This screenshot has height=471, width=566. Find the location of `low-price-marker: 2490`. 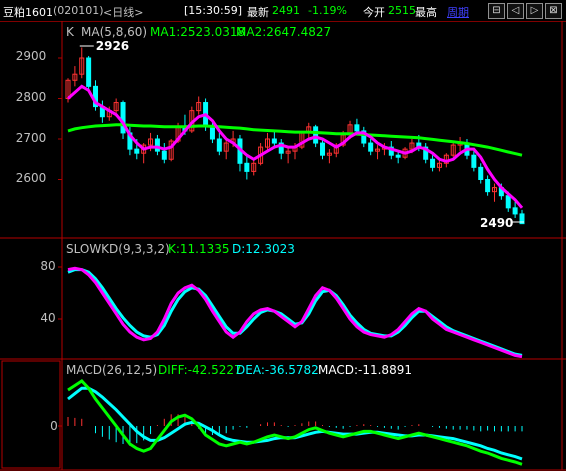

low-price-marker: 2490 is located at coordinates (496, 223).